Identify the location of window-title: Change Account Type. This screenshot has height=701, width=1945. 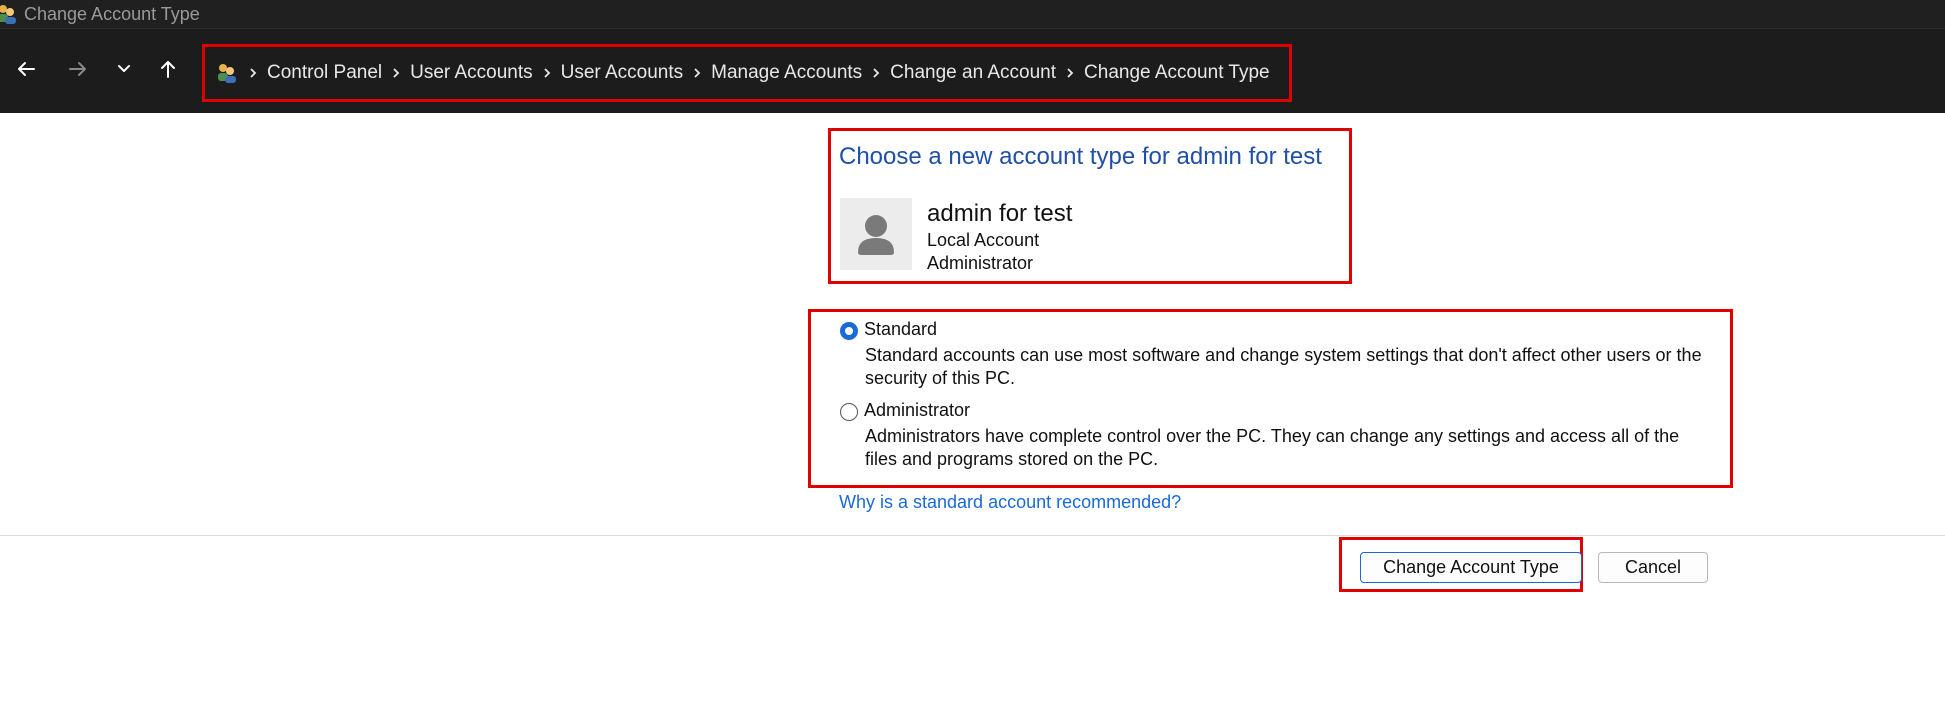
(112, 13).